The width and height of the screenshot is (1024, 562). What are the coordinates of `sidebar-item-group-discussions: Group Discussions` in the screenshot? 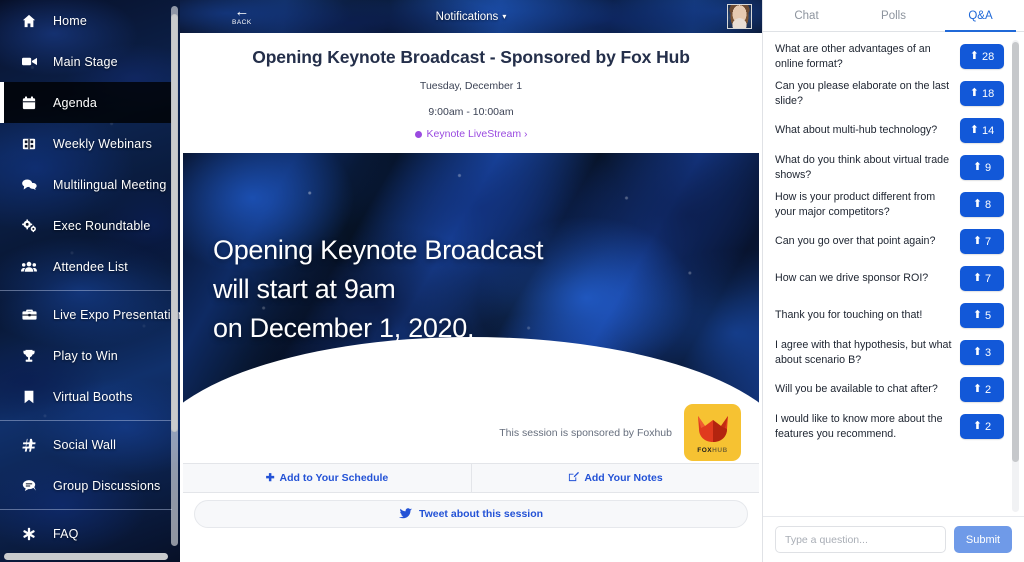 It's located at (86, 485).